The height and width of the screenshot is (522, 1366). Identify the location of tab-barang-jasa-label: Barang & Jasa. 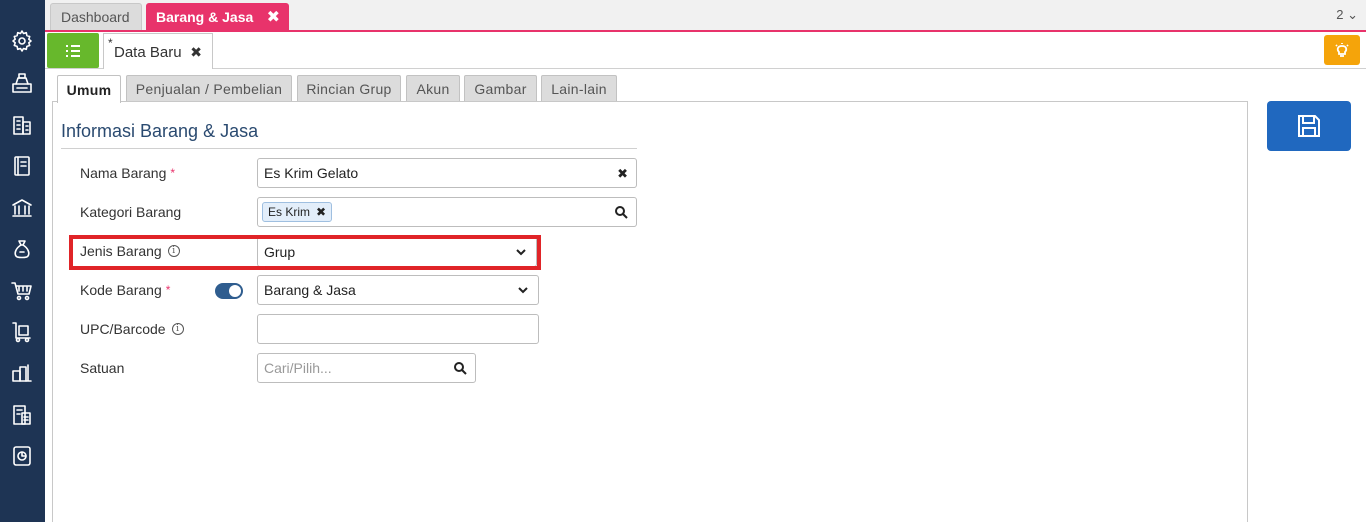
(205, 16).